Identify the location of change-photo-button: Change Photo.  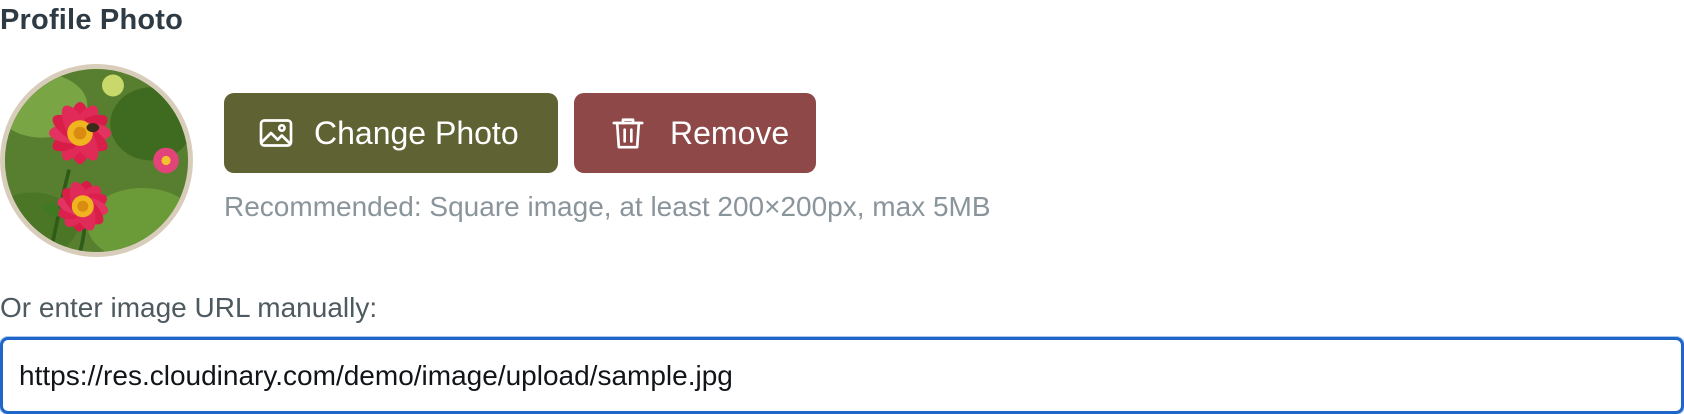
(391, 133).